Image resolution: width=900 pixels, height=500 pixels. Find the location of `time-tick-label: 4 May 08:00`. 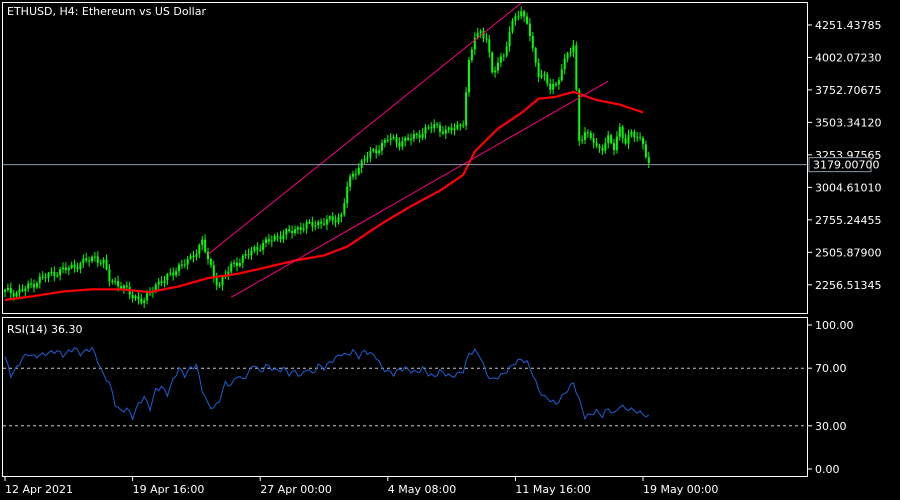

time-tick-label: 4 May 08:00 is located at coordinates (422, 489).